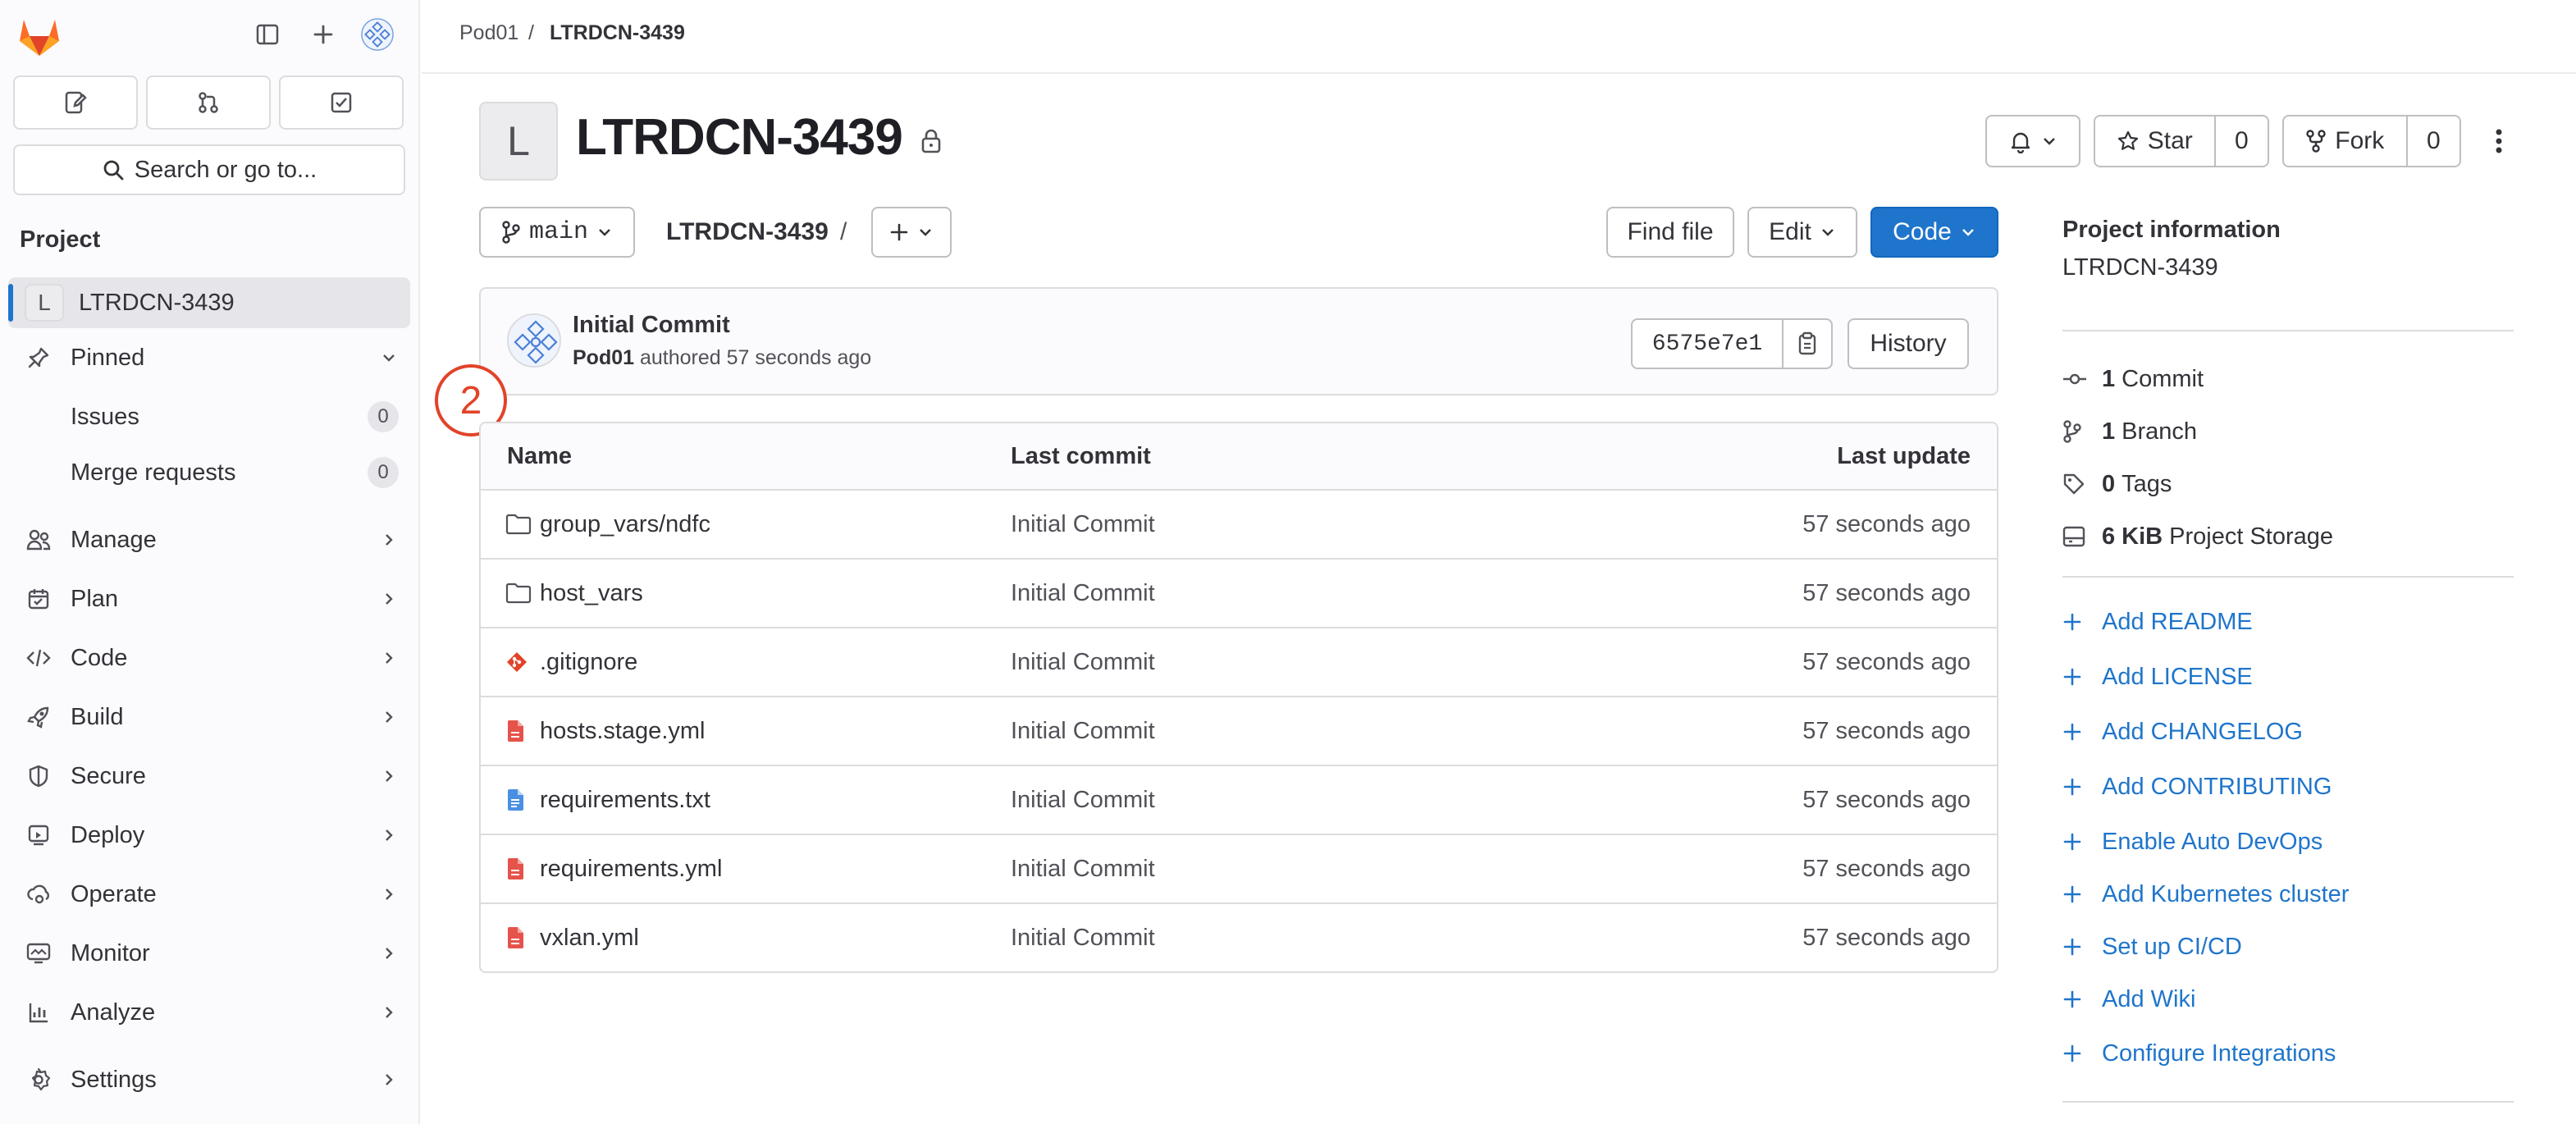 Image resolution: width=2576 pixels, height=1124 pixels. I want to click on branch-selector: main, so click(557, 232).